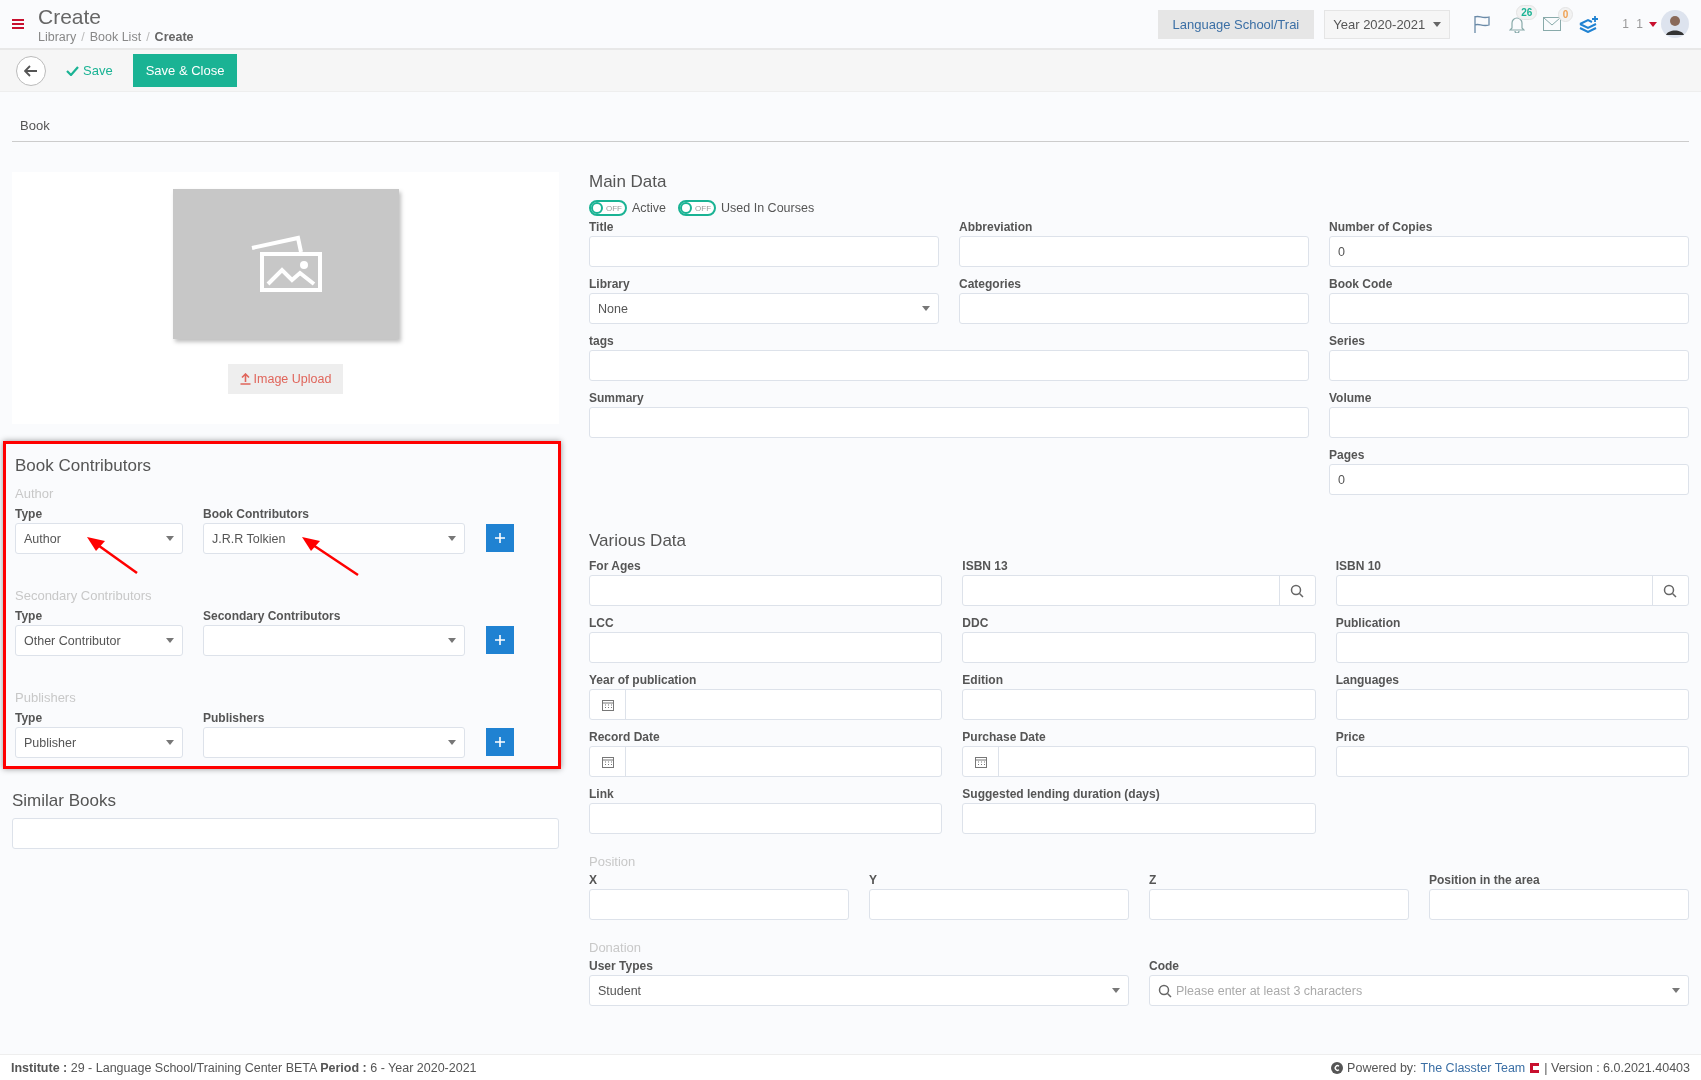 This screenshot has height=1080, width=1701. Describe the element at coordinates (625, 737) in the screenshot. I see `field-label: Record Date` at that location.